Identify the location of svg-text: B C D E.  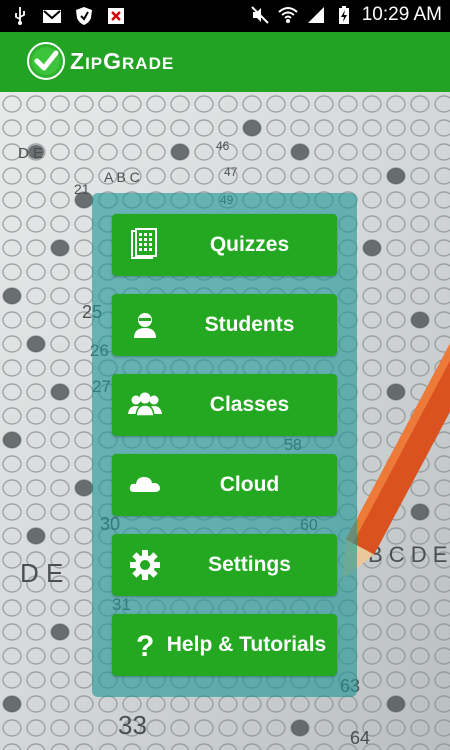
(407, 554).